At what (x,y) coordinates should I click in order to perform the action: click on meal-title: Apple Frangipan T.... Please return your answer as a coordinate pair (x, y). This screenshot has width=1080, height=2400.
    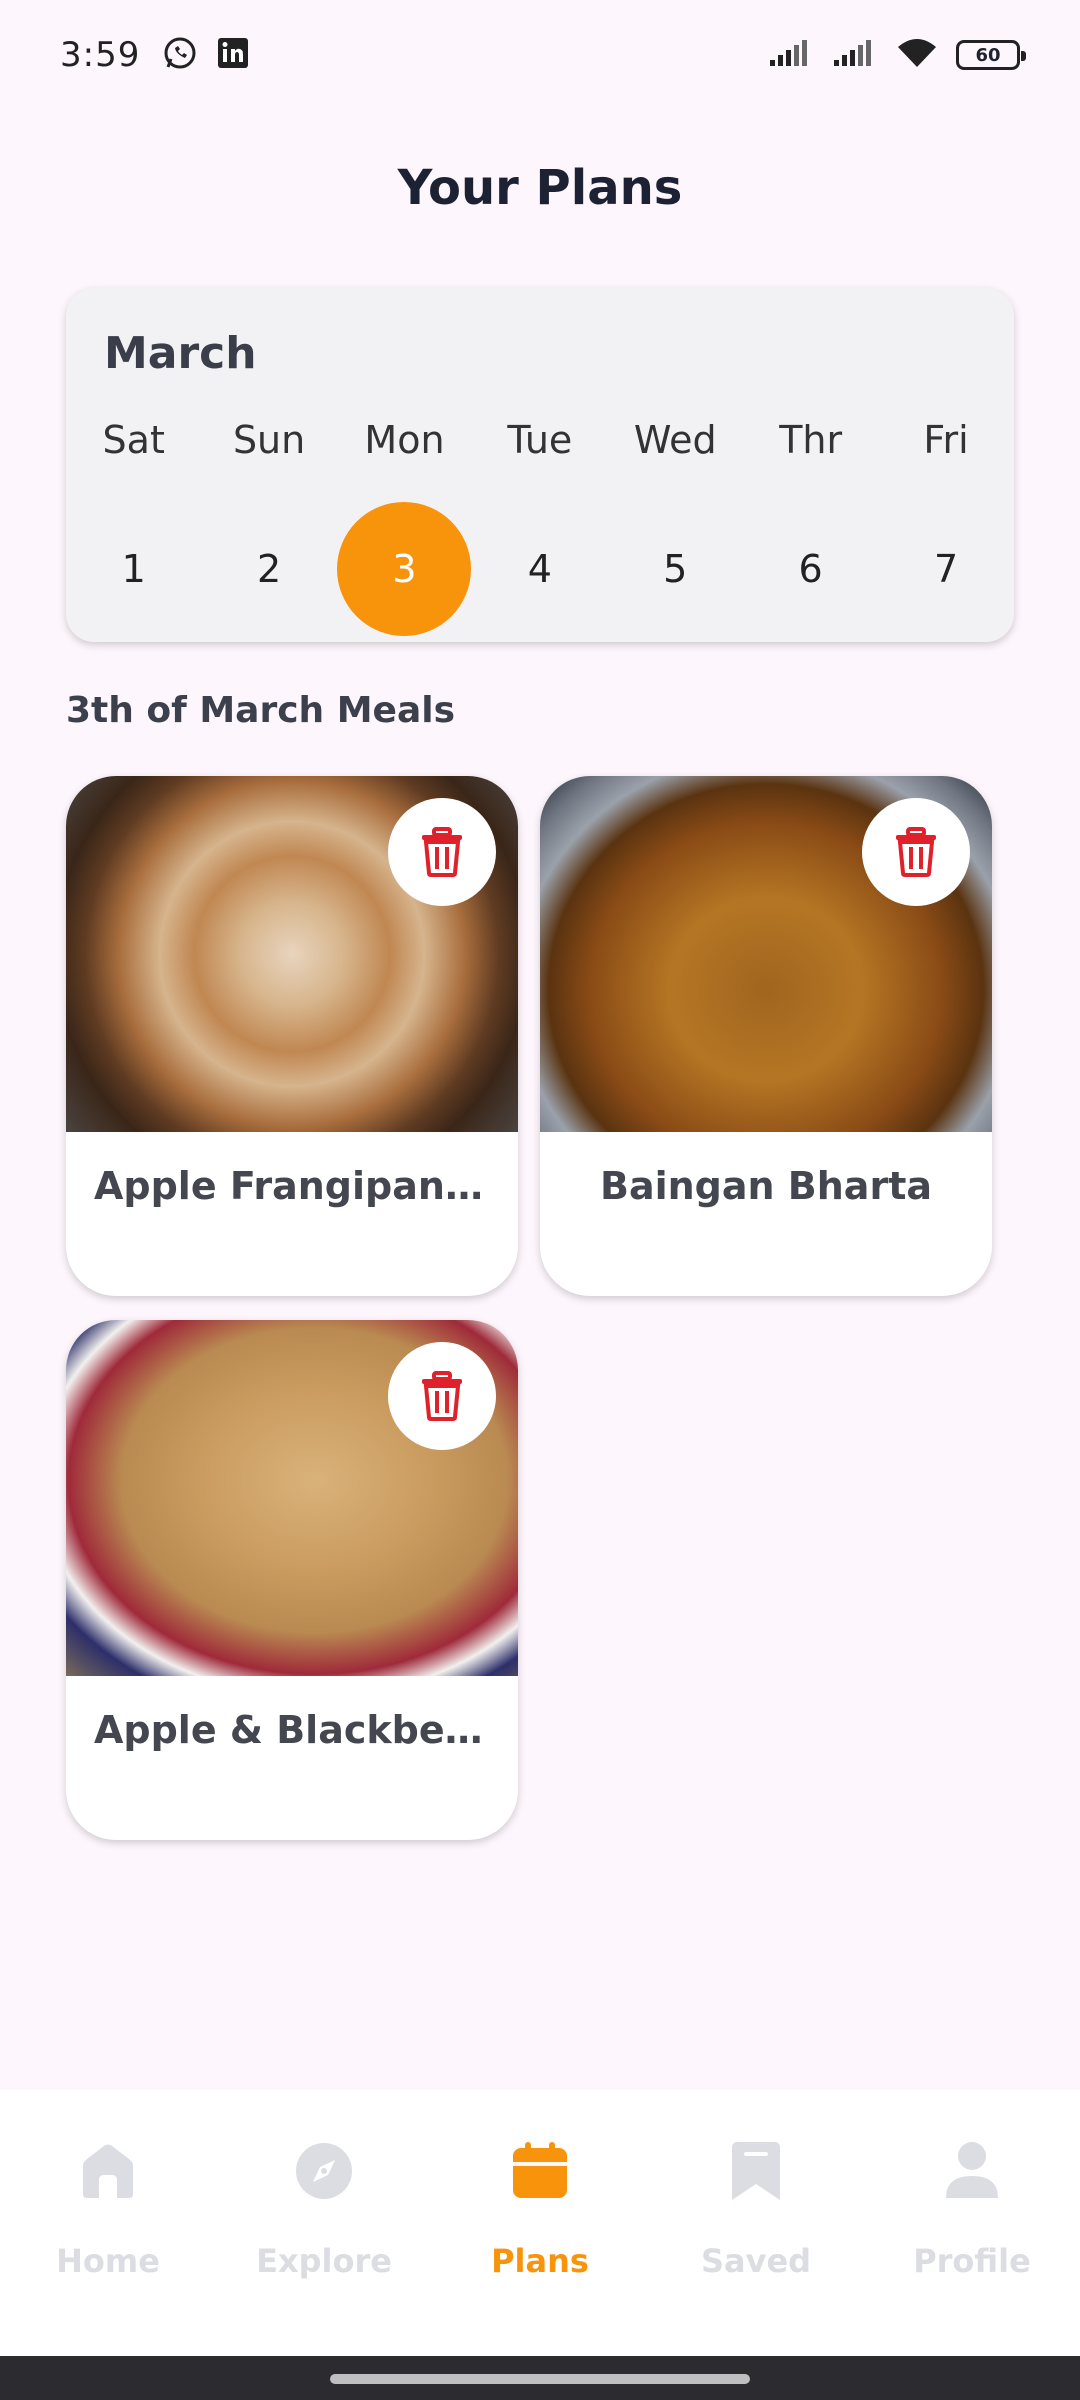
    Looking at the image, I should click on (306, 1186).